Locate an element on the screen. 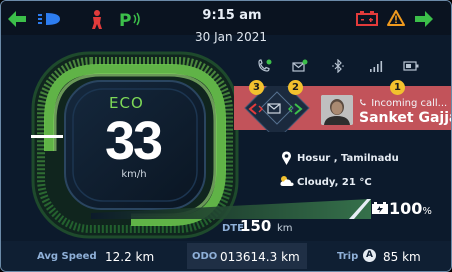 This screenshot has width=452, height=272. headlight-icon is located at coordinates (49, 19).